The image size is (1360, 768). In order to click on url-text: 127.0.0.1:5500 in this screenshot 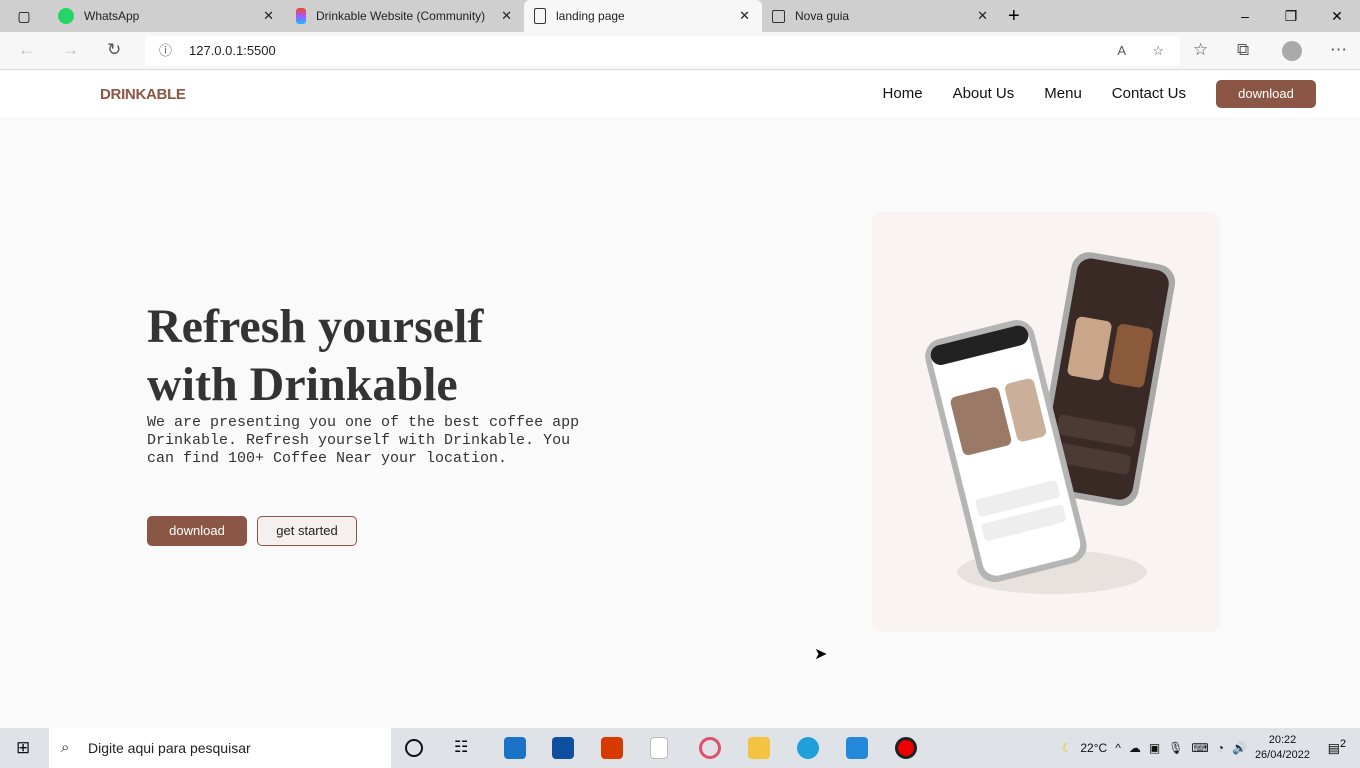, I will do `click(232, 50)`.